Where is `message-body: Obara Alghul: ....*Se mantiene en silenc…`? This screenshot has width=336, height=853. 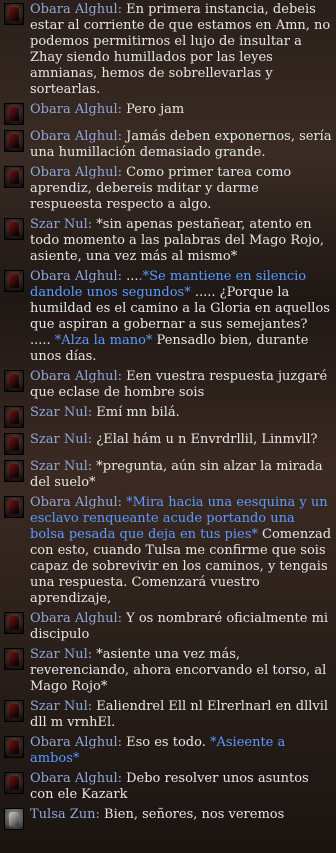
message-body: Obara Alghul: ....*Se mantiene en silenc… is located at coordinates (181, 317).